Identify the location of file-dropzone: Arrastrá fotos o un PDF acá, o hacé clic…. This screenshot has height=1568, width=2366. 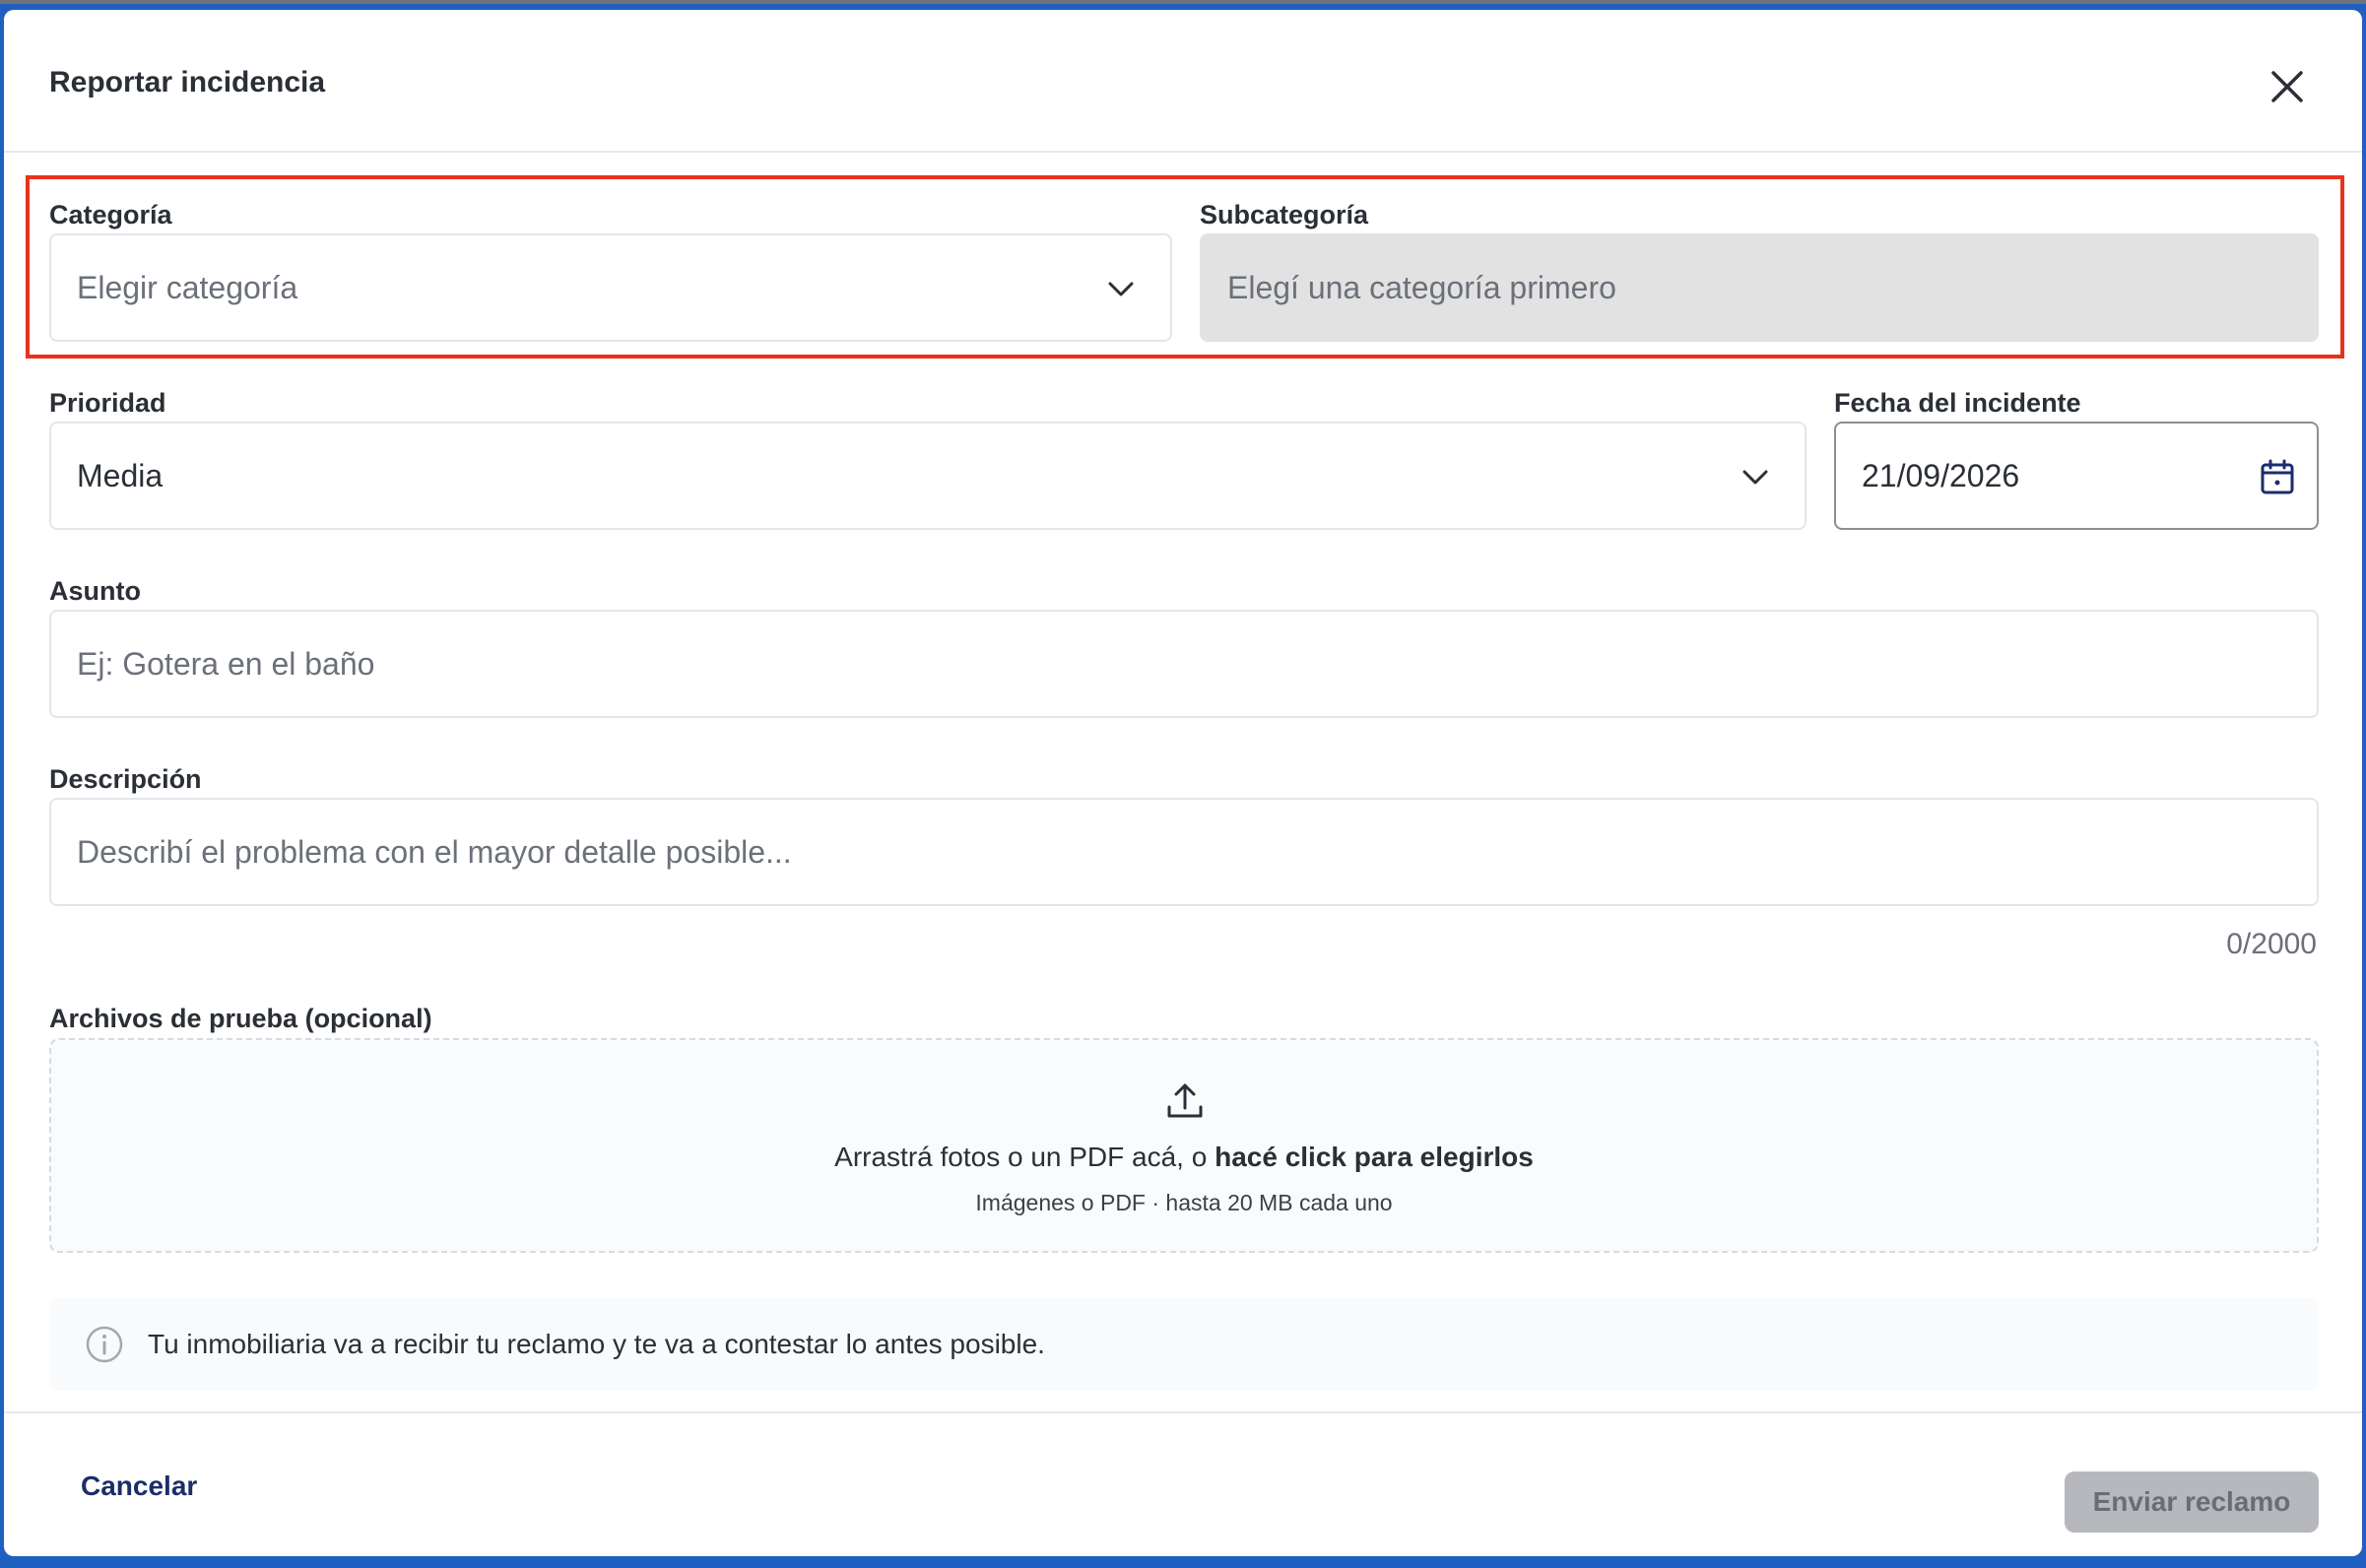
(1184, 1146).